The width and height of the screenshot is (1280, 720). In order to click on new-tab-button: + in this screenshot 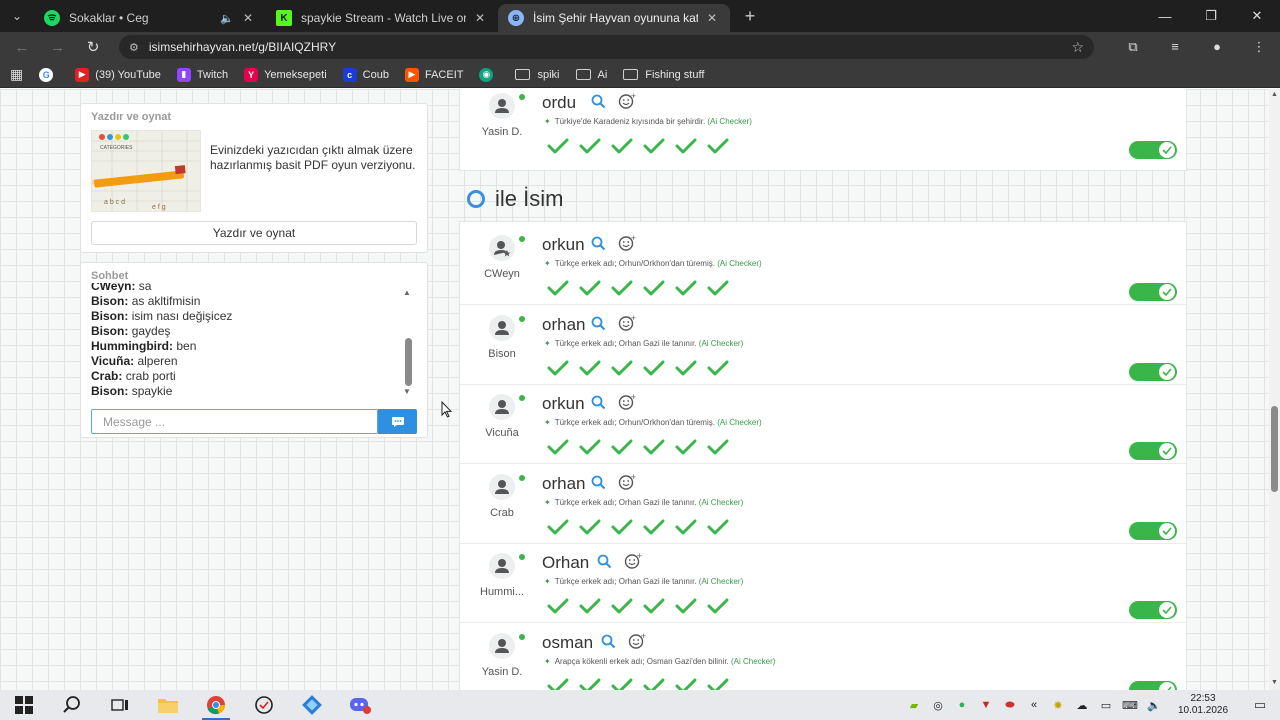, I will do `click(750, 16)`.